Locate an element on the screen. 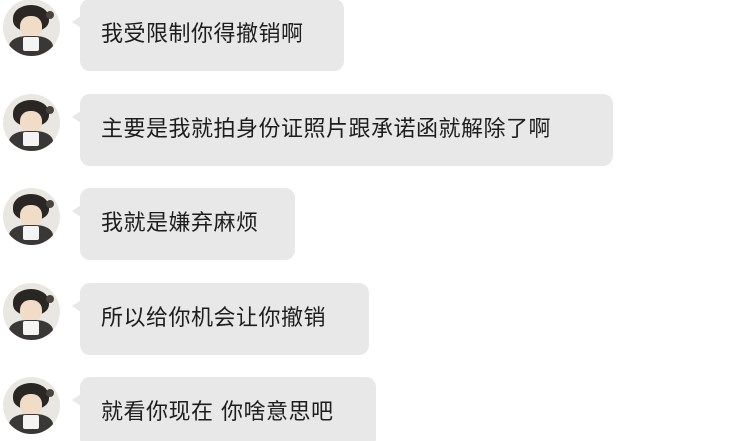  message-text: 所以给你机会让你撤销 is located at coordinates (214, 318).